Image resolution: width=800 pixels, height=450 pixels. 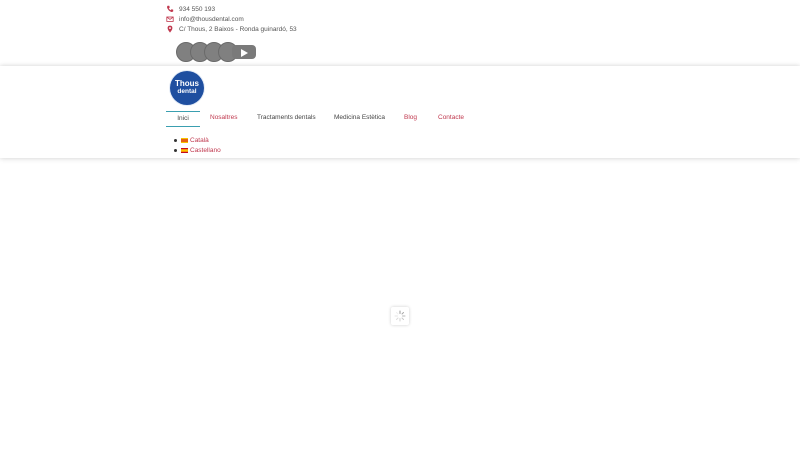 What do you see at coordinates (359, 119) in the screenshot?
I see `nav-item-medicina: Medicina Estètica` at bounding box center [359, 119].